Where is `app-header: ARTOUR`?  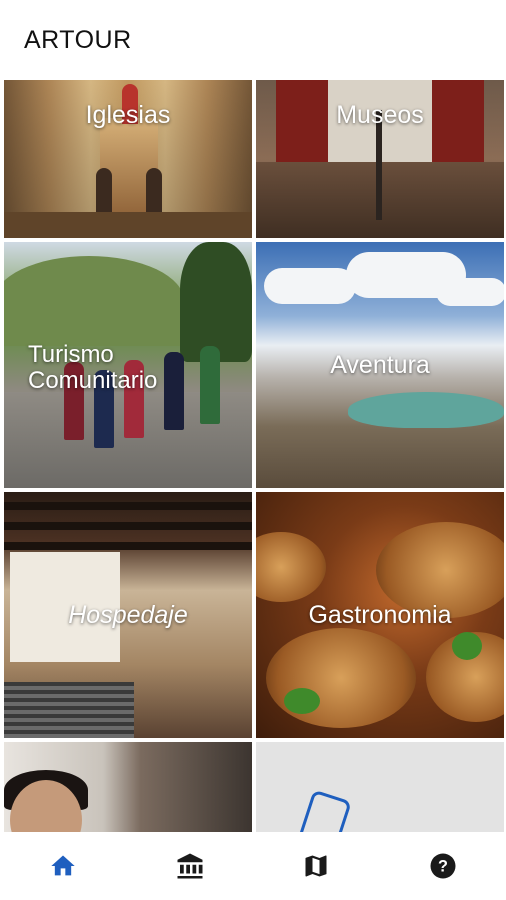
app-header: ARTOUR is located at coordinates (253, 40).